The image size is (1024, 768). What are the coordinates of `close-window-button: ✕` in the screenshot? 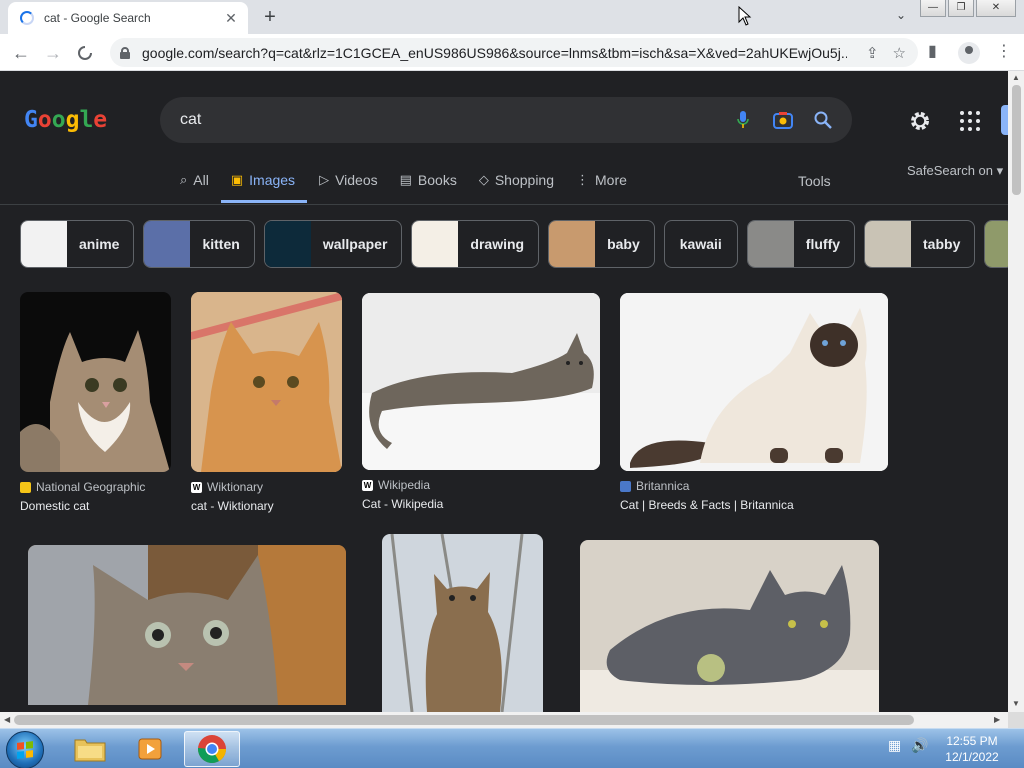 It's located at (996, 8).